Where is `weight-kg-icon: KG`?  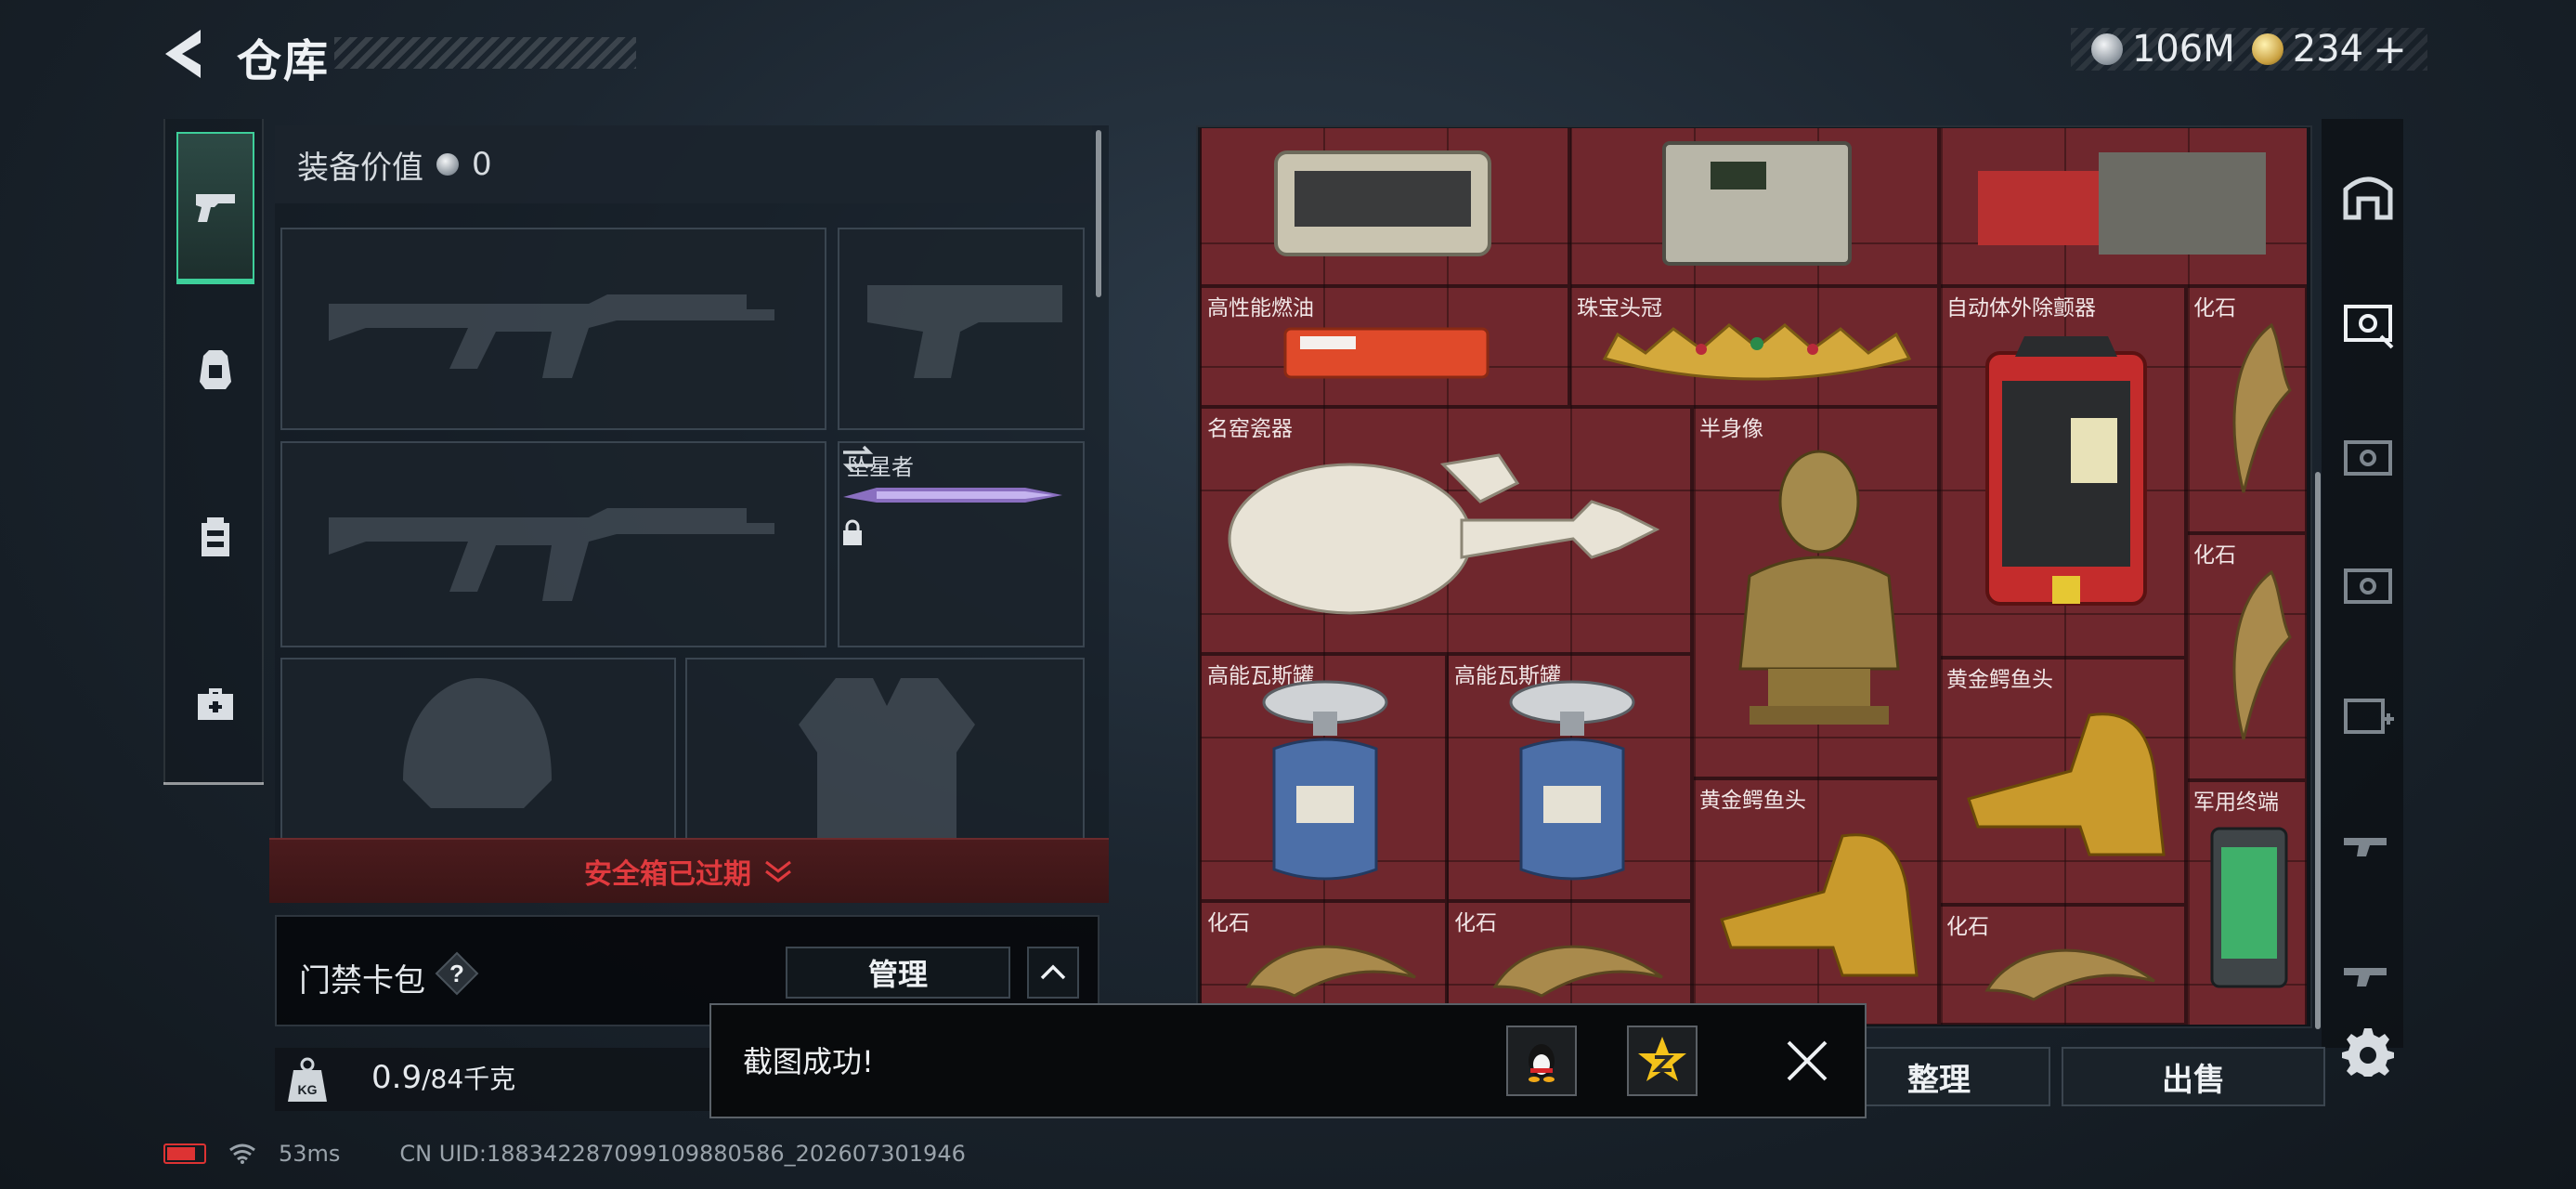 weight-kg-icon: KG is located at coordinates (307, 1079).